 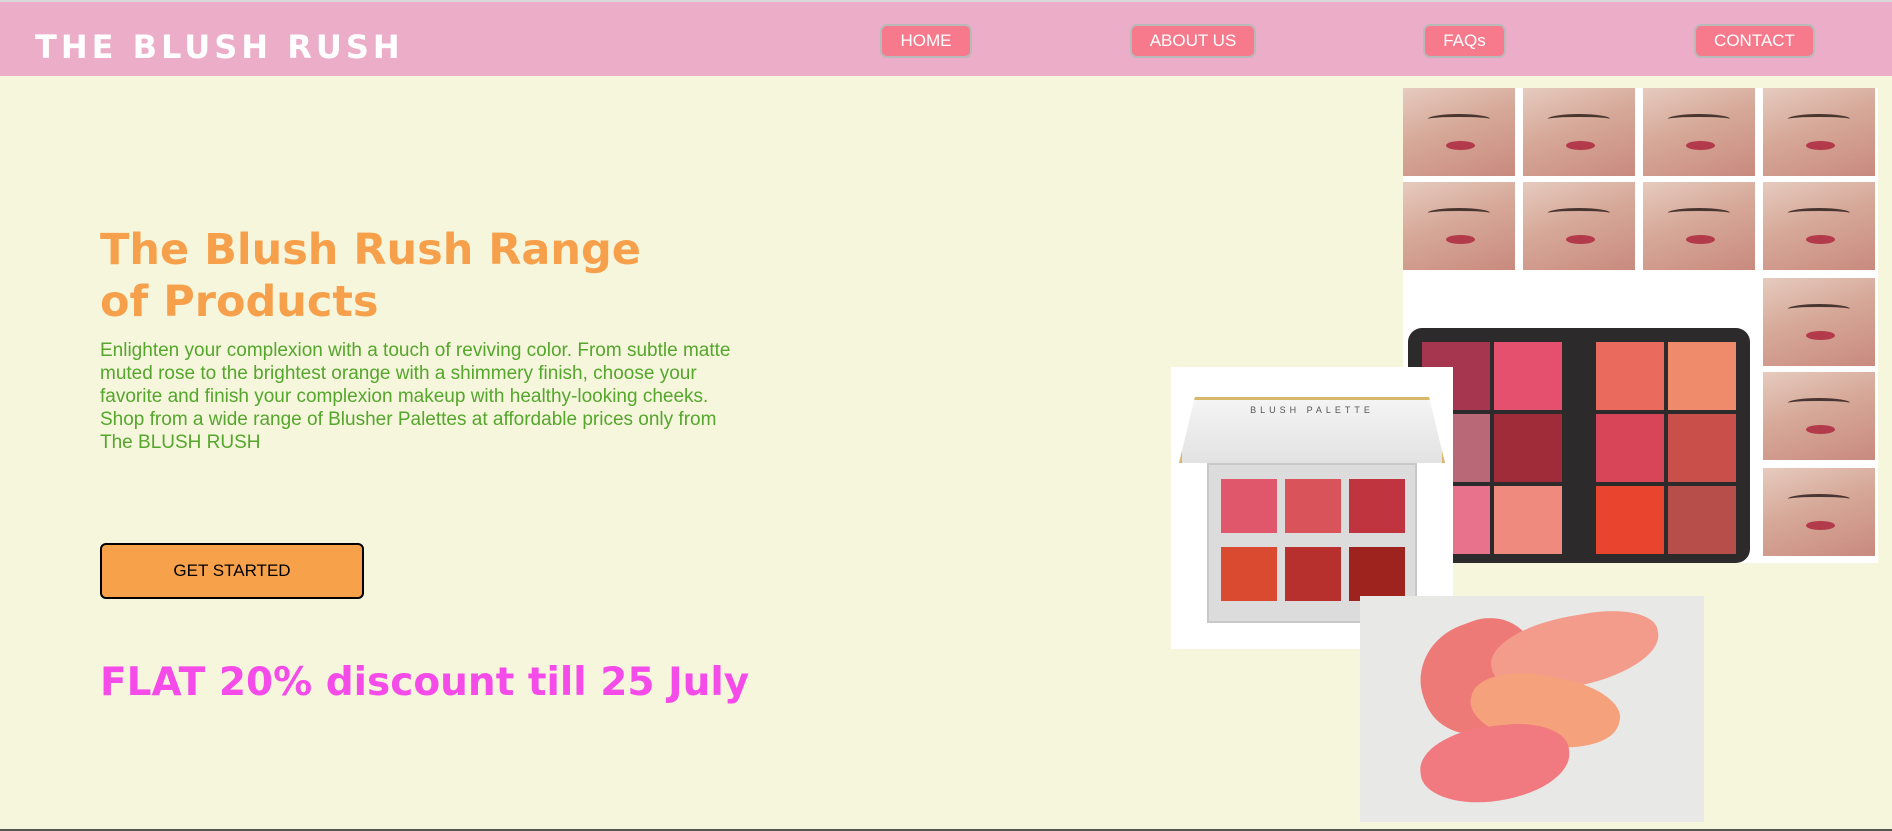 I want to click on brand-logo: THE BLUSH RUSH, so click(x=219, y=47).